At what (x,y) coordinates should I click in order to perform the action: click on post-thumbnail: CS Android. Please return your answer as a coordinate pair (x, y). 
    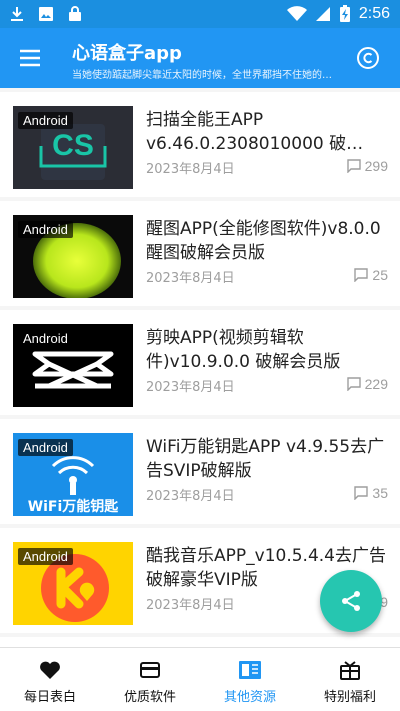
    Looking at the image, I should click on (73, 147).